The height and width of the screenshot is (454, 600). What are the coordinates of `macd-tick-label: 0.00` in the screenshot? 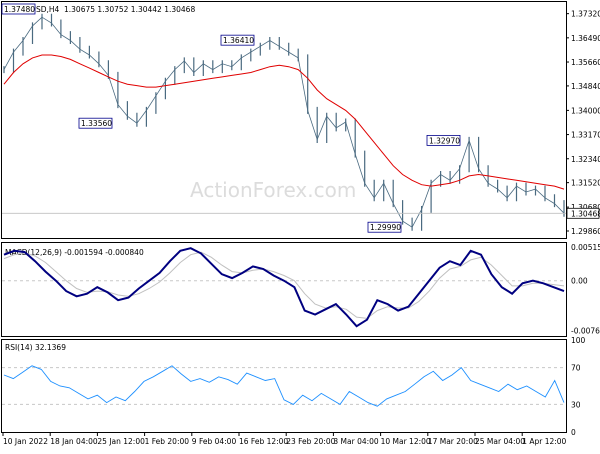 It's located at (579, 281).